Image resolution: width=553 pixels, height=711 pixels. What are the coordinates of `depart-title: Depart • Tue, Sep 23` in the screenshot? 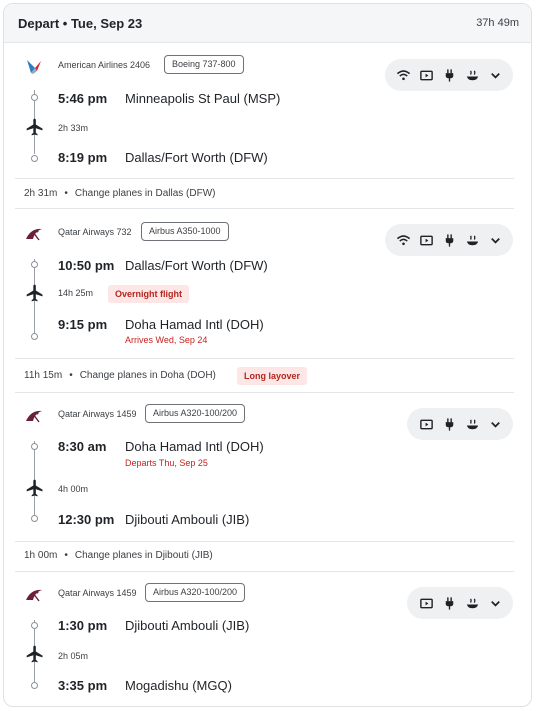 It's located at (80, 23).